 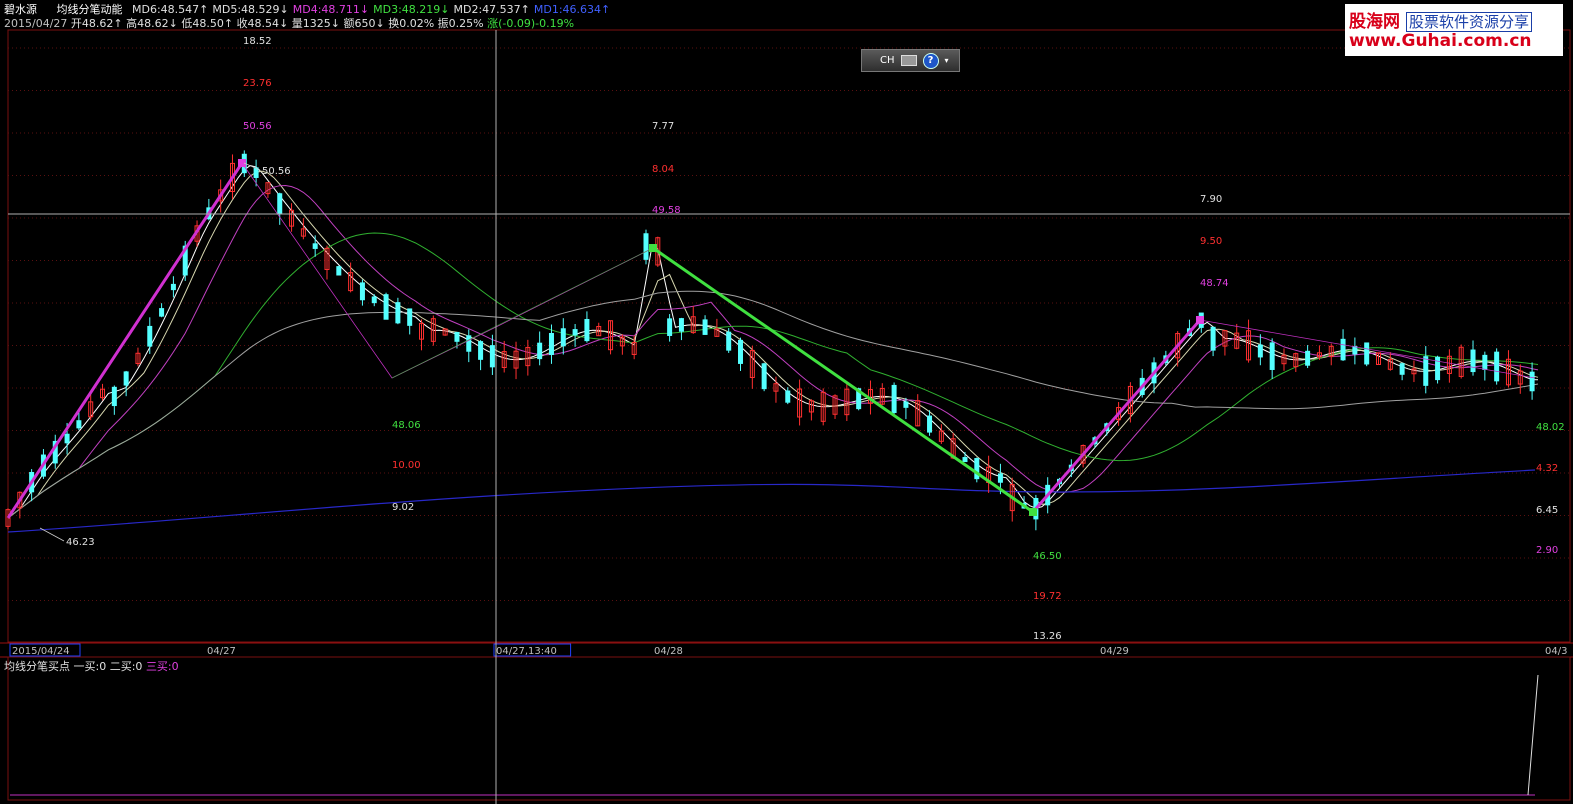 I want to click on price-annotation: 2.90, so click(x=1547, y=550).